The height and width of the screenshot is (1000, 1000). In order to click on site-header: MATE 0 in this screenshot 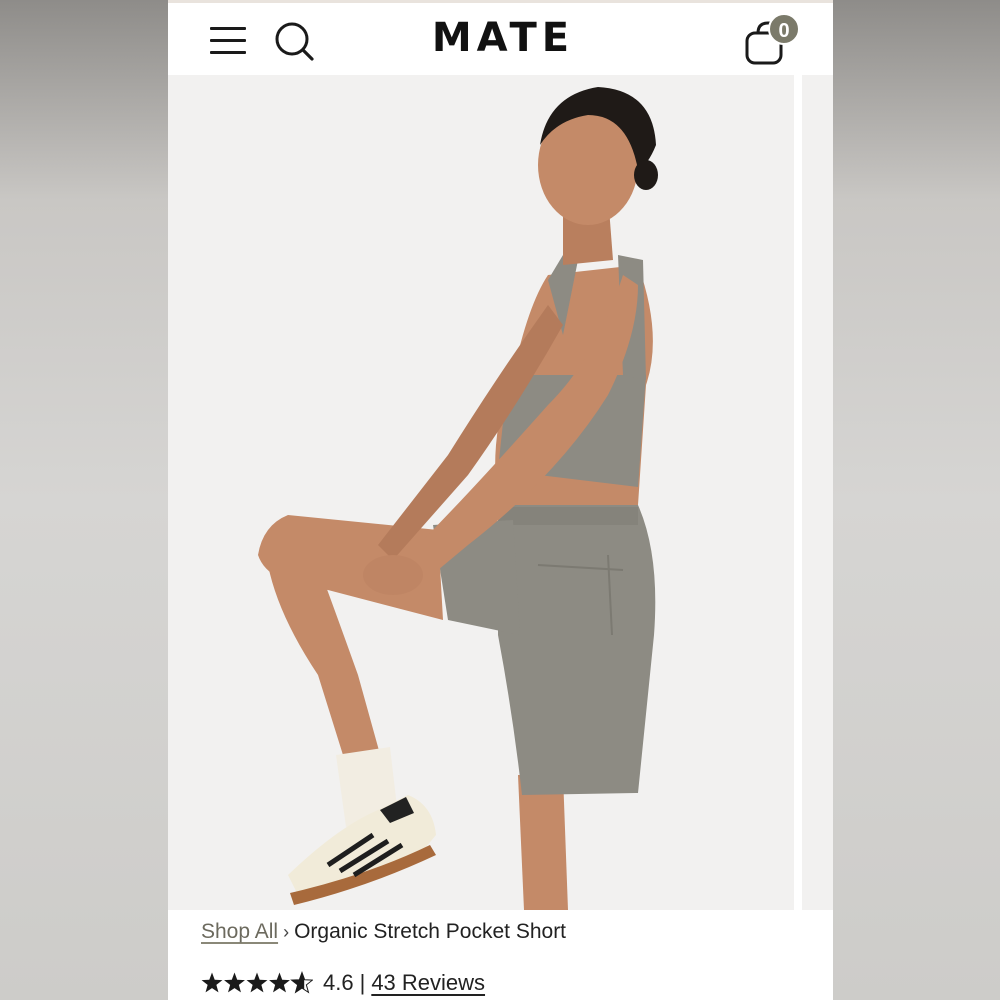, I will do `click(500, 39)`.